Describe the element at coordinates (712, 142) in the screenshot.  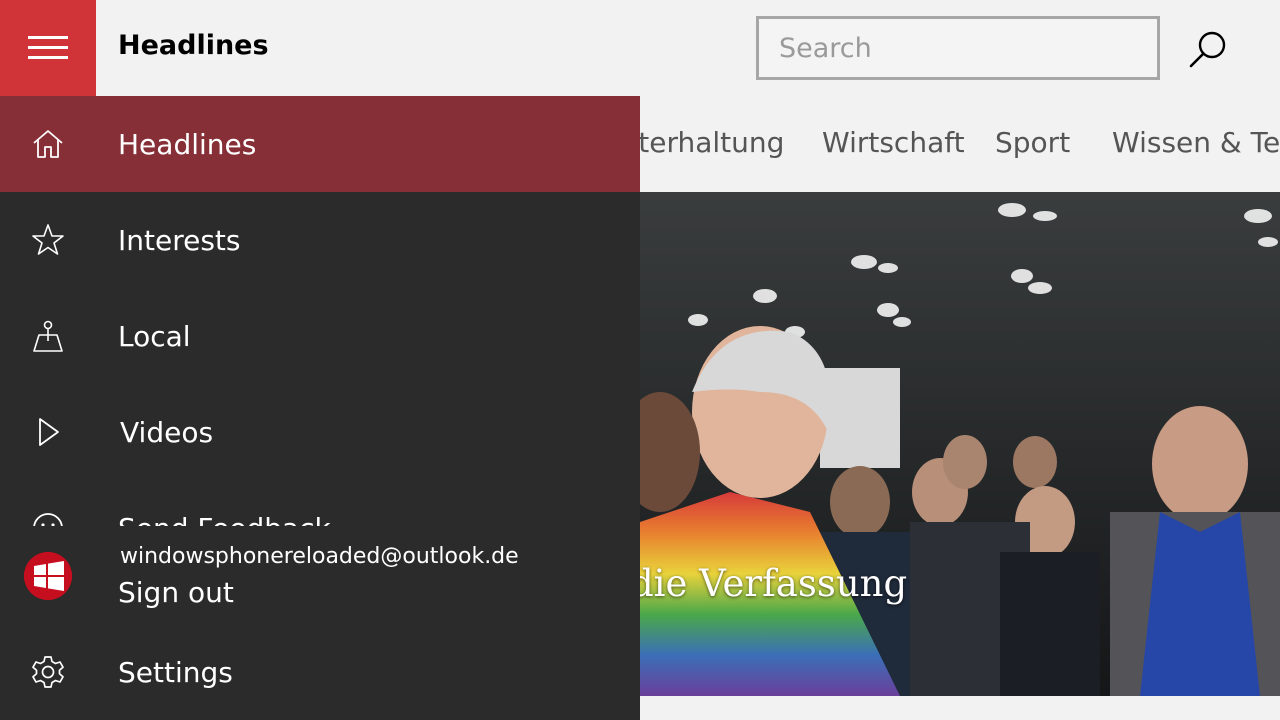
I see `tab-unterhaltung: Unterhaltung` at that location.